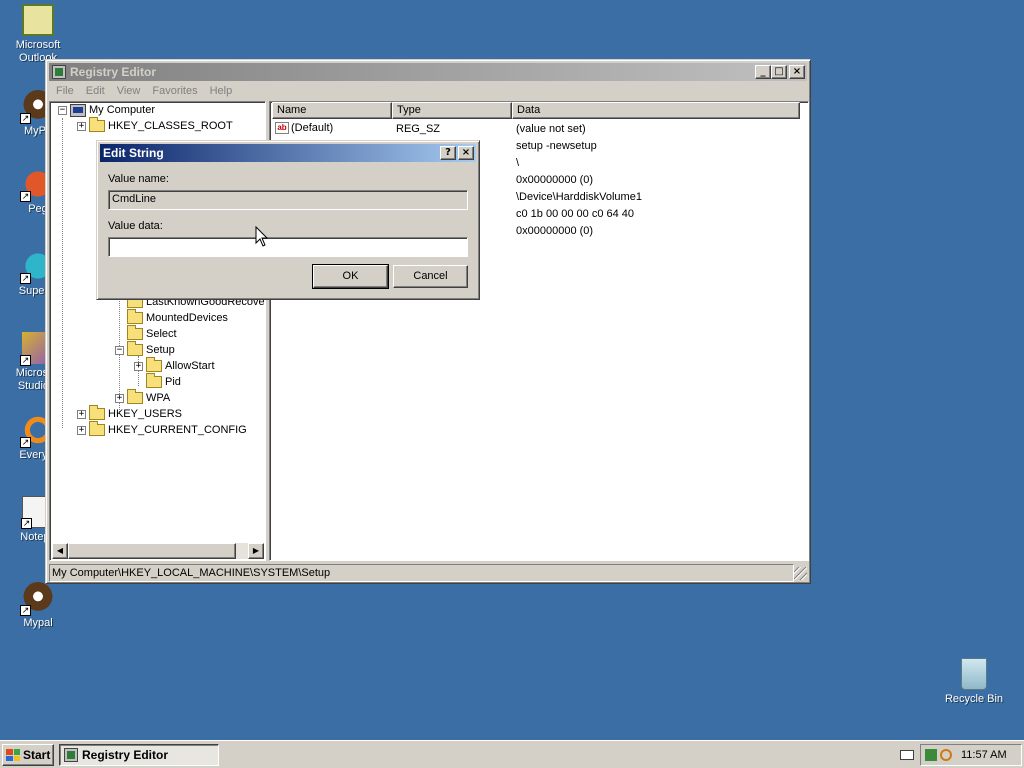  What do you see at coordinates (512, 754) in the screenshot?
I see `taskbar: Start Registry Editor 11:57 AM` at bounding box center [512, 754].